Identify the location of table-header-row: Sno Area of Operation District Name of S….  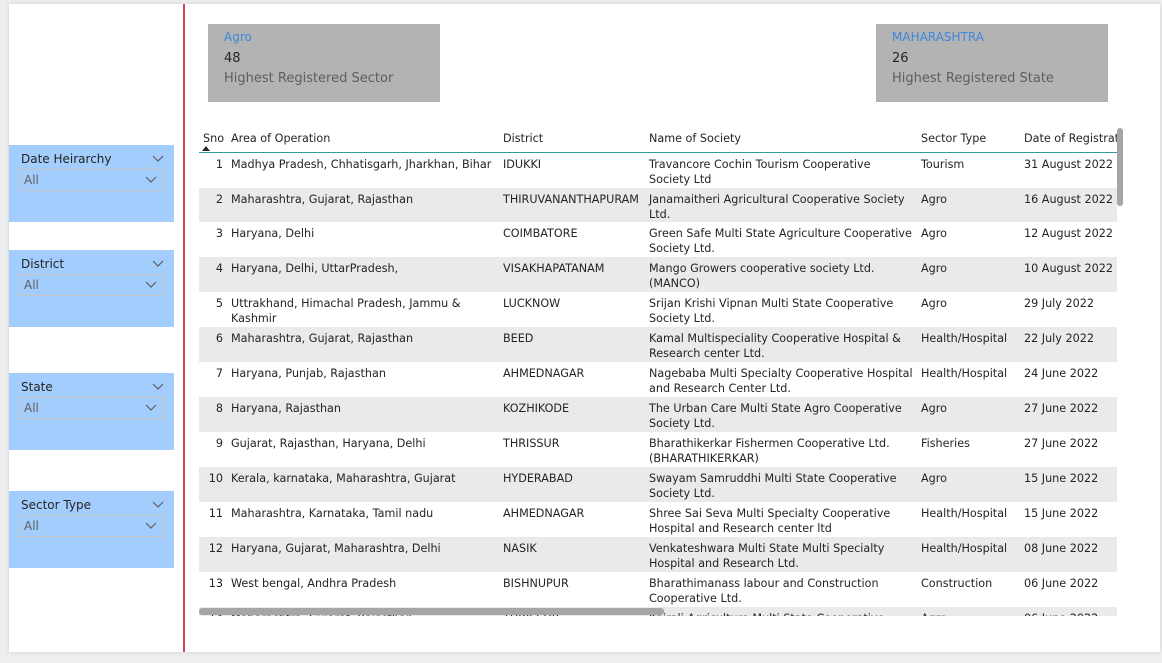
(658, 138).